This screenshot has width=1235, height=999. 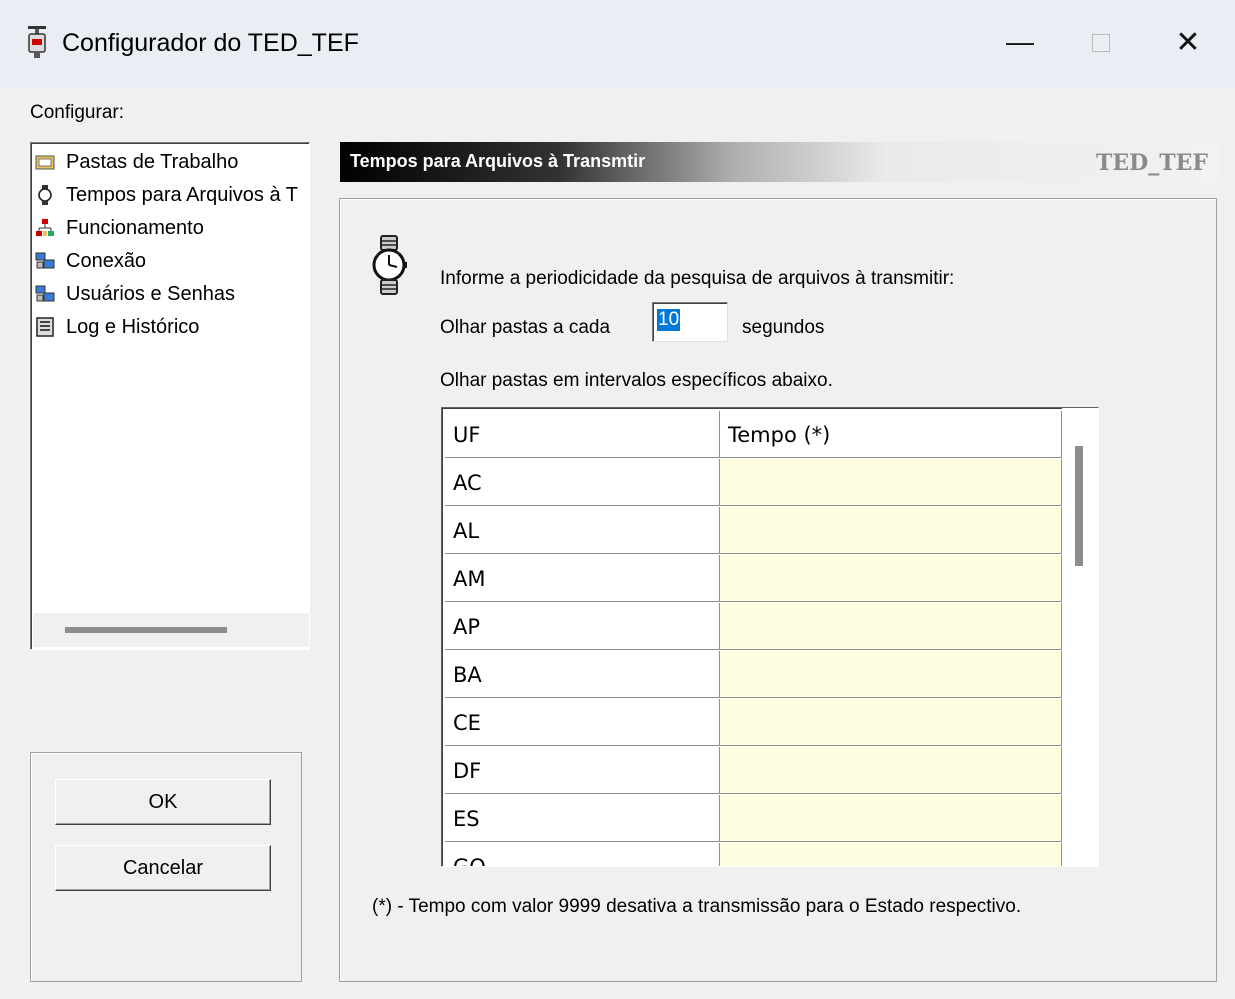 I want to click on cancel-button: Cancelar, so click(x=163, y=868).